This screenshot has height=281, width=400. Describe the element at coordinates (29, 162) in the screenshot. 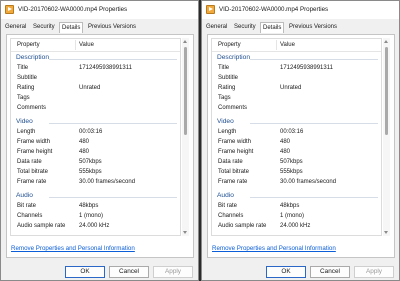

I see `property-name: Data rate` at that location.